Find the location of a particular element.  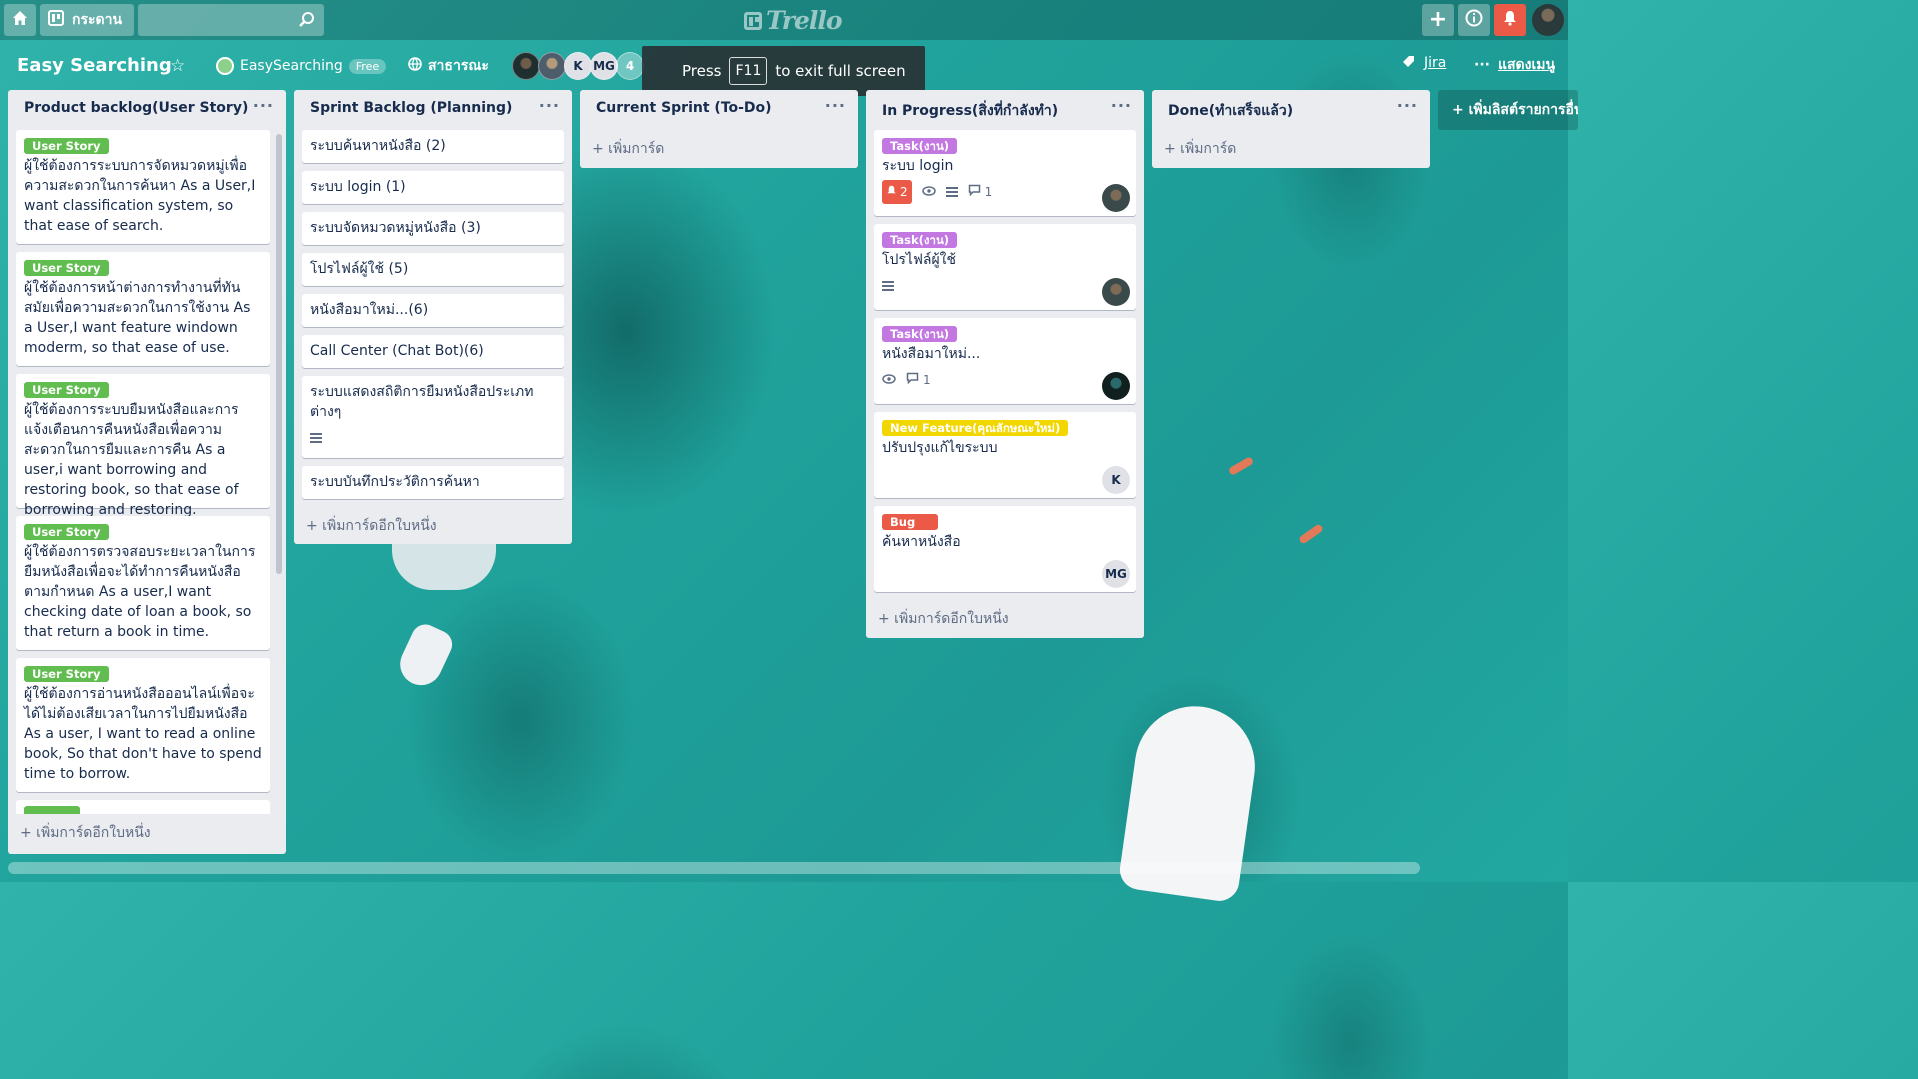

card-title: หนังสือมาใหม่...(6) is located at coordinates (369, 310).